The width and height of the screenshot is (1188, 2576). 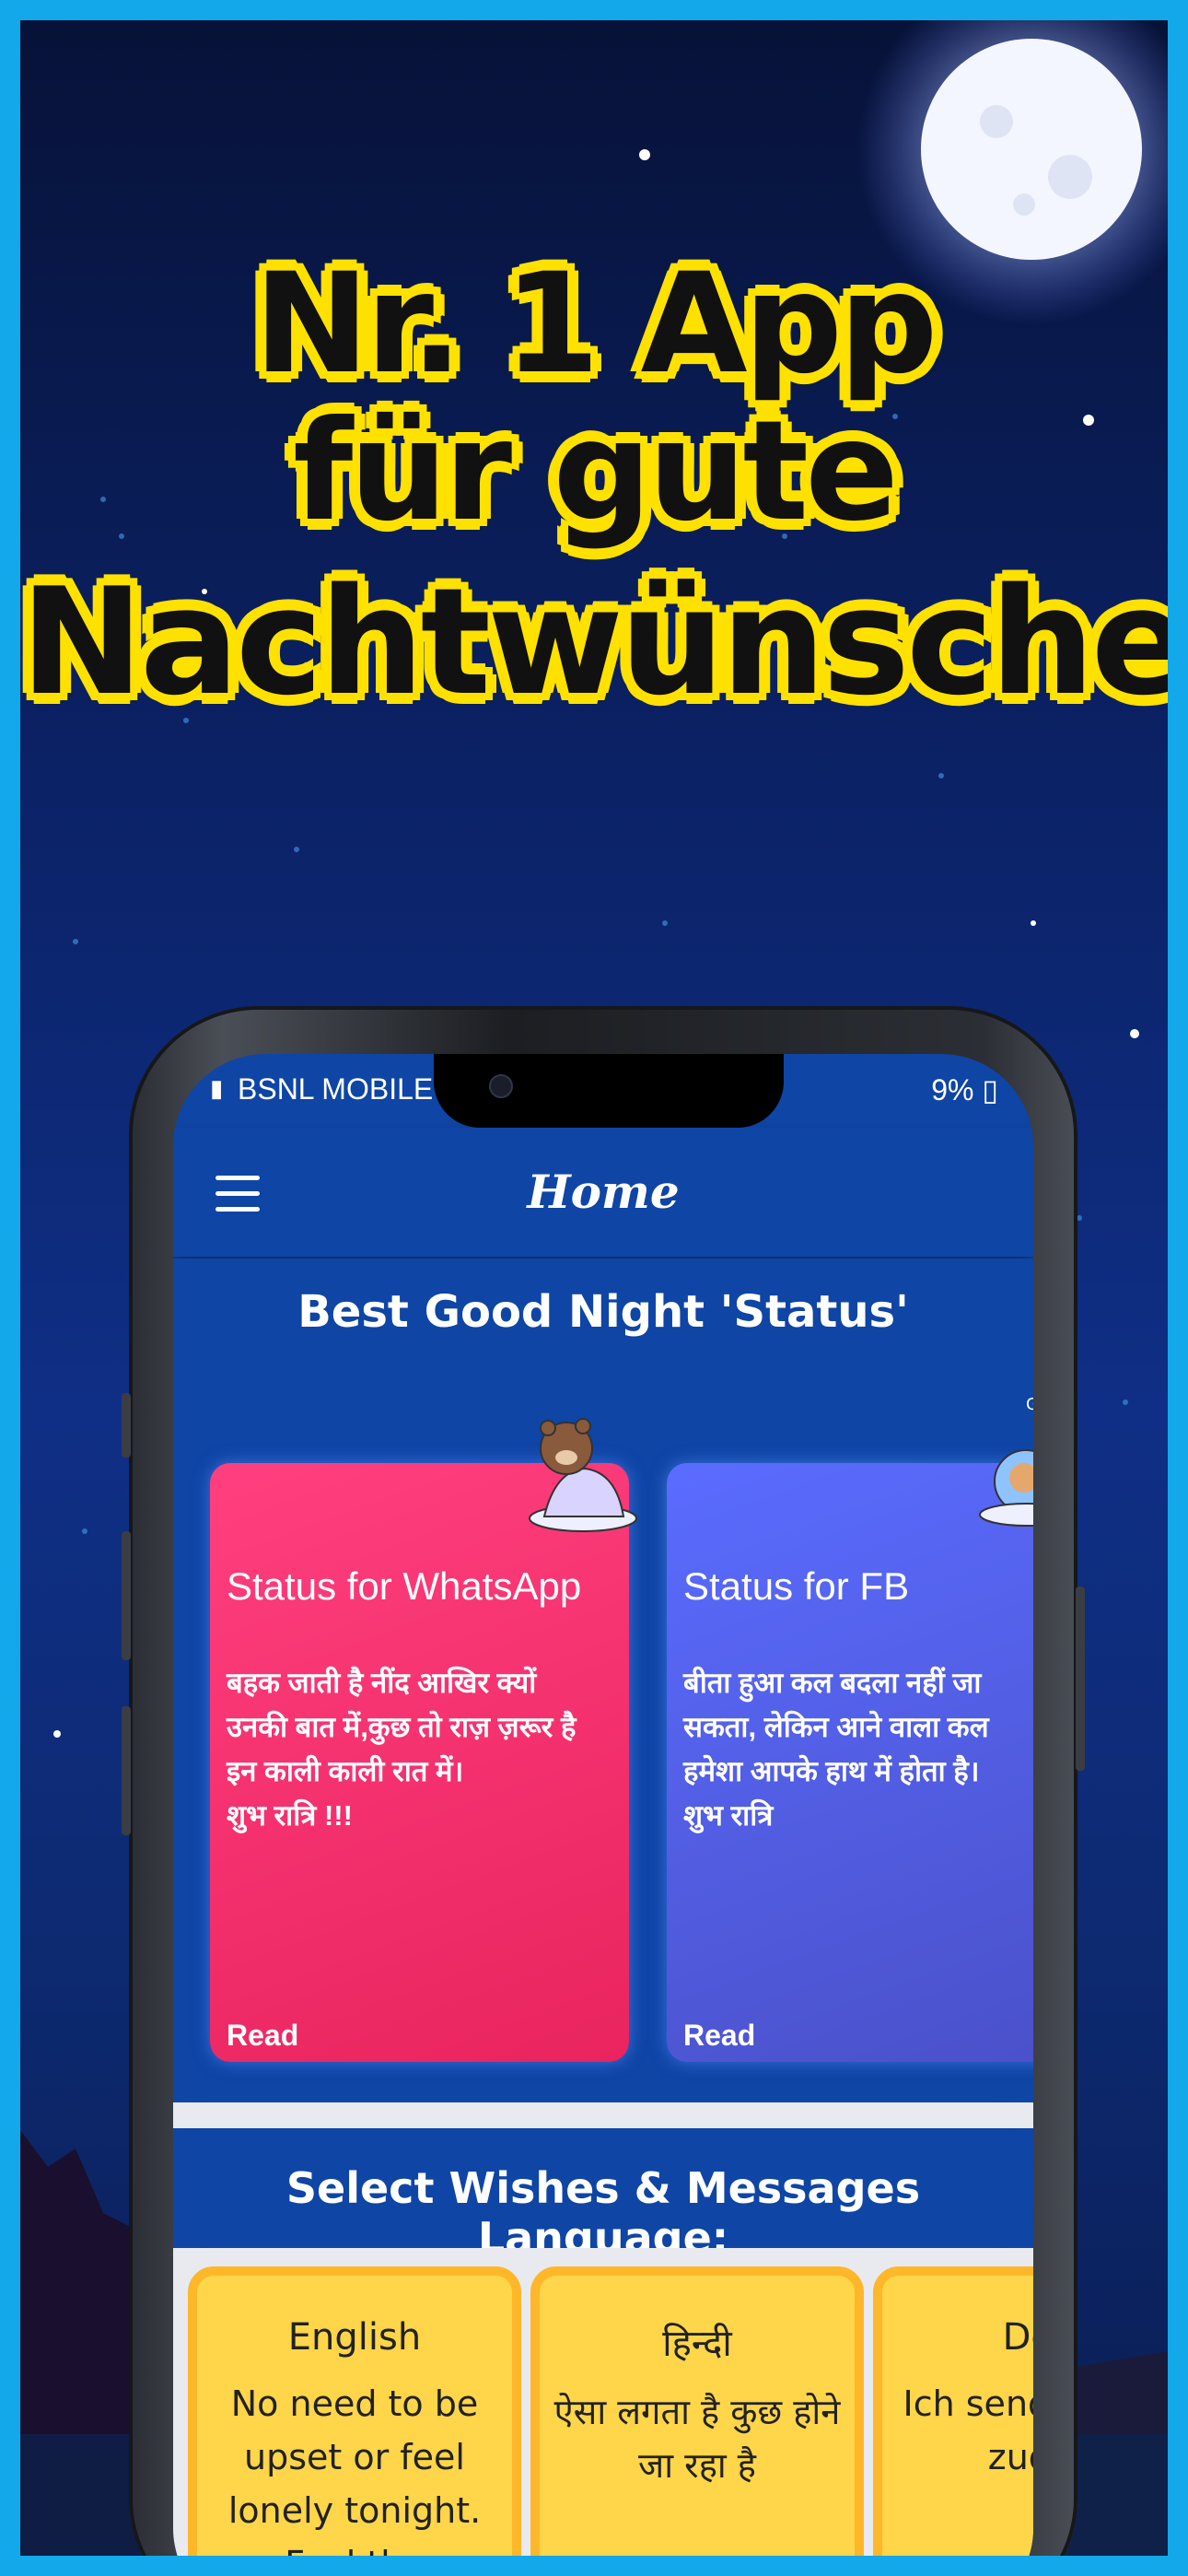 I want to click on svg-text: Go, so click(x=1029, y=1404).